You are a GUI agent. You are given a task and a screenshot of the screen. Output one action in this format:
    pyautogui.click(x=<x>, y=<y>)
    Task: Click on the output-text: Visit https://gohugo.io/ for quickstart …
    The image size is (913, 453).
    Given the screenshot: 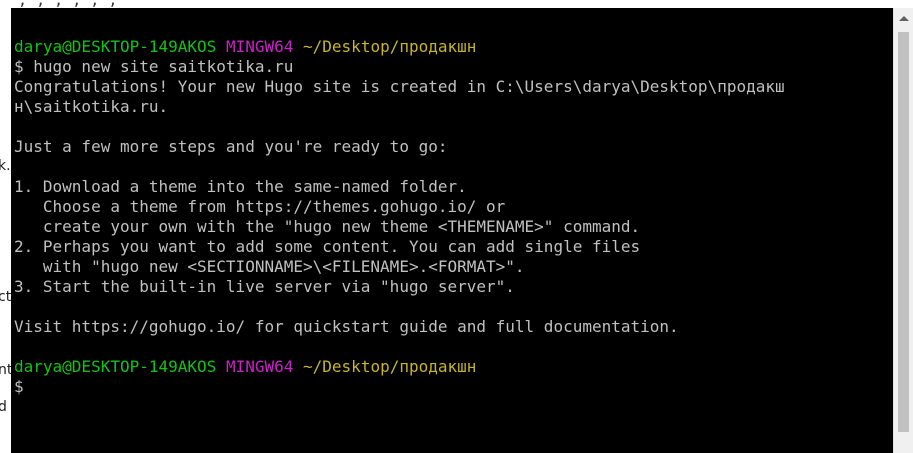 What is the action you would take?
    pyautogui.click(x=346, y=326)
    